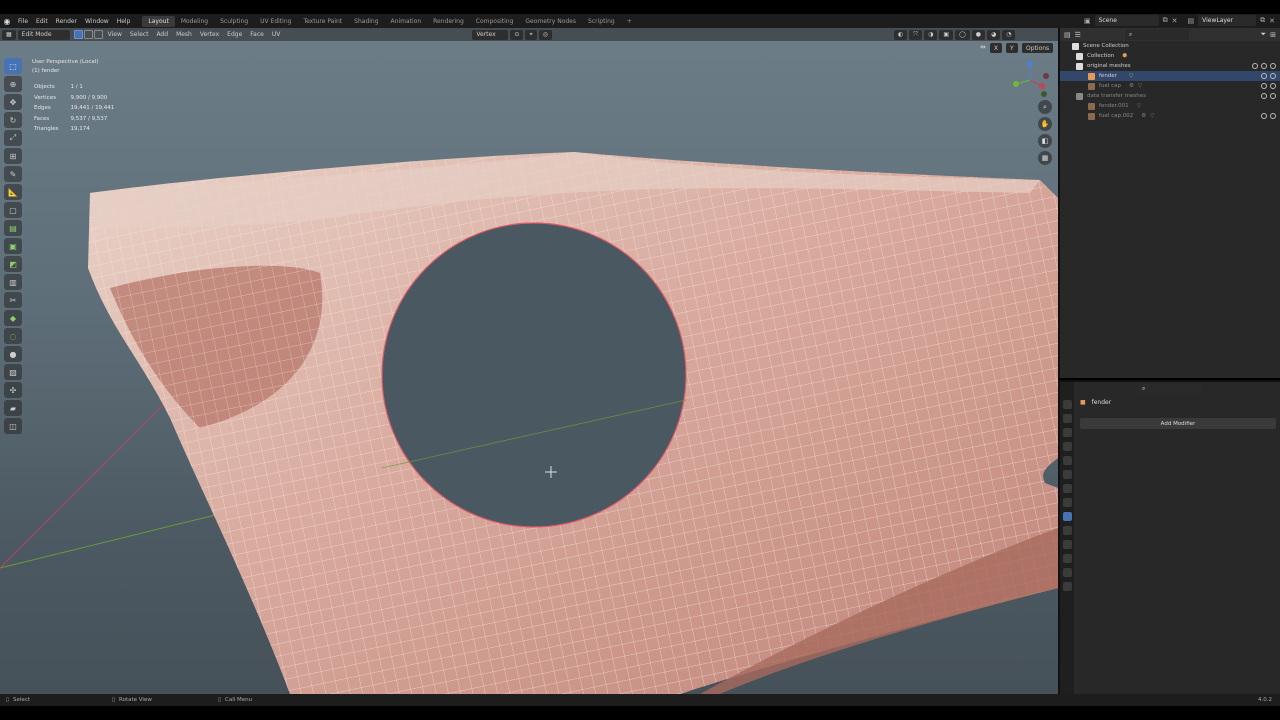  What do you see at coordinates (1067, 432) in the screenshot?
I see `output-tab-icon` at bounding box center [1067, 432].